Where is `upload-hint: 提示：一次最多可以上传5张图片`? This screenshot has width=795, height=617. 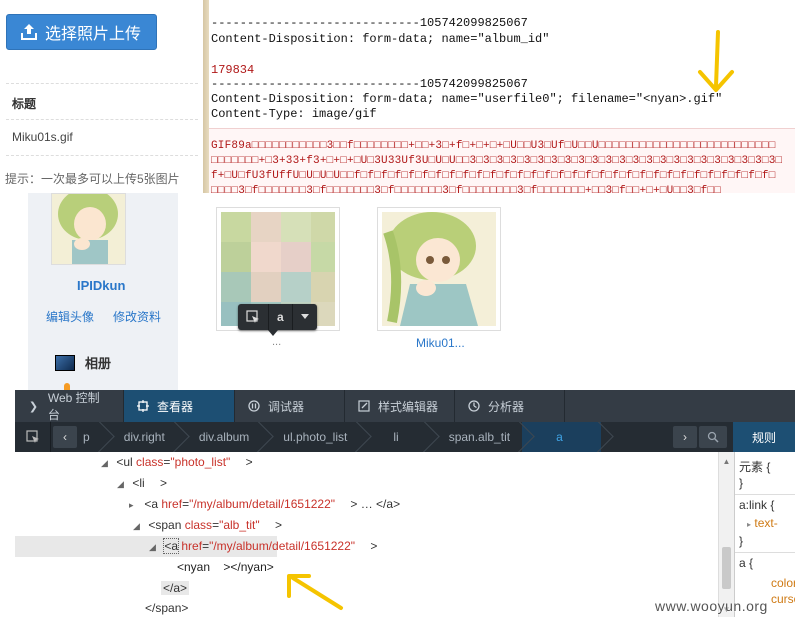 upload-hint: 提示：一次最多可以上传5张图片 is located at coordinates (92, 179).